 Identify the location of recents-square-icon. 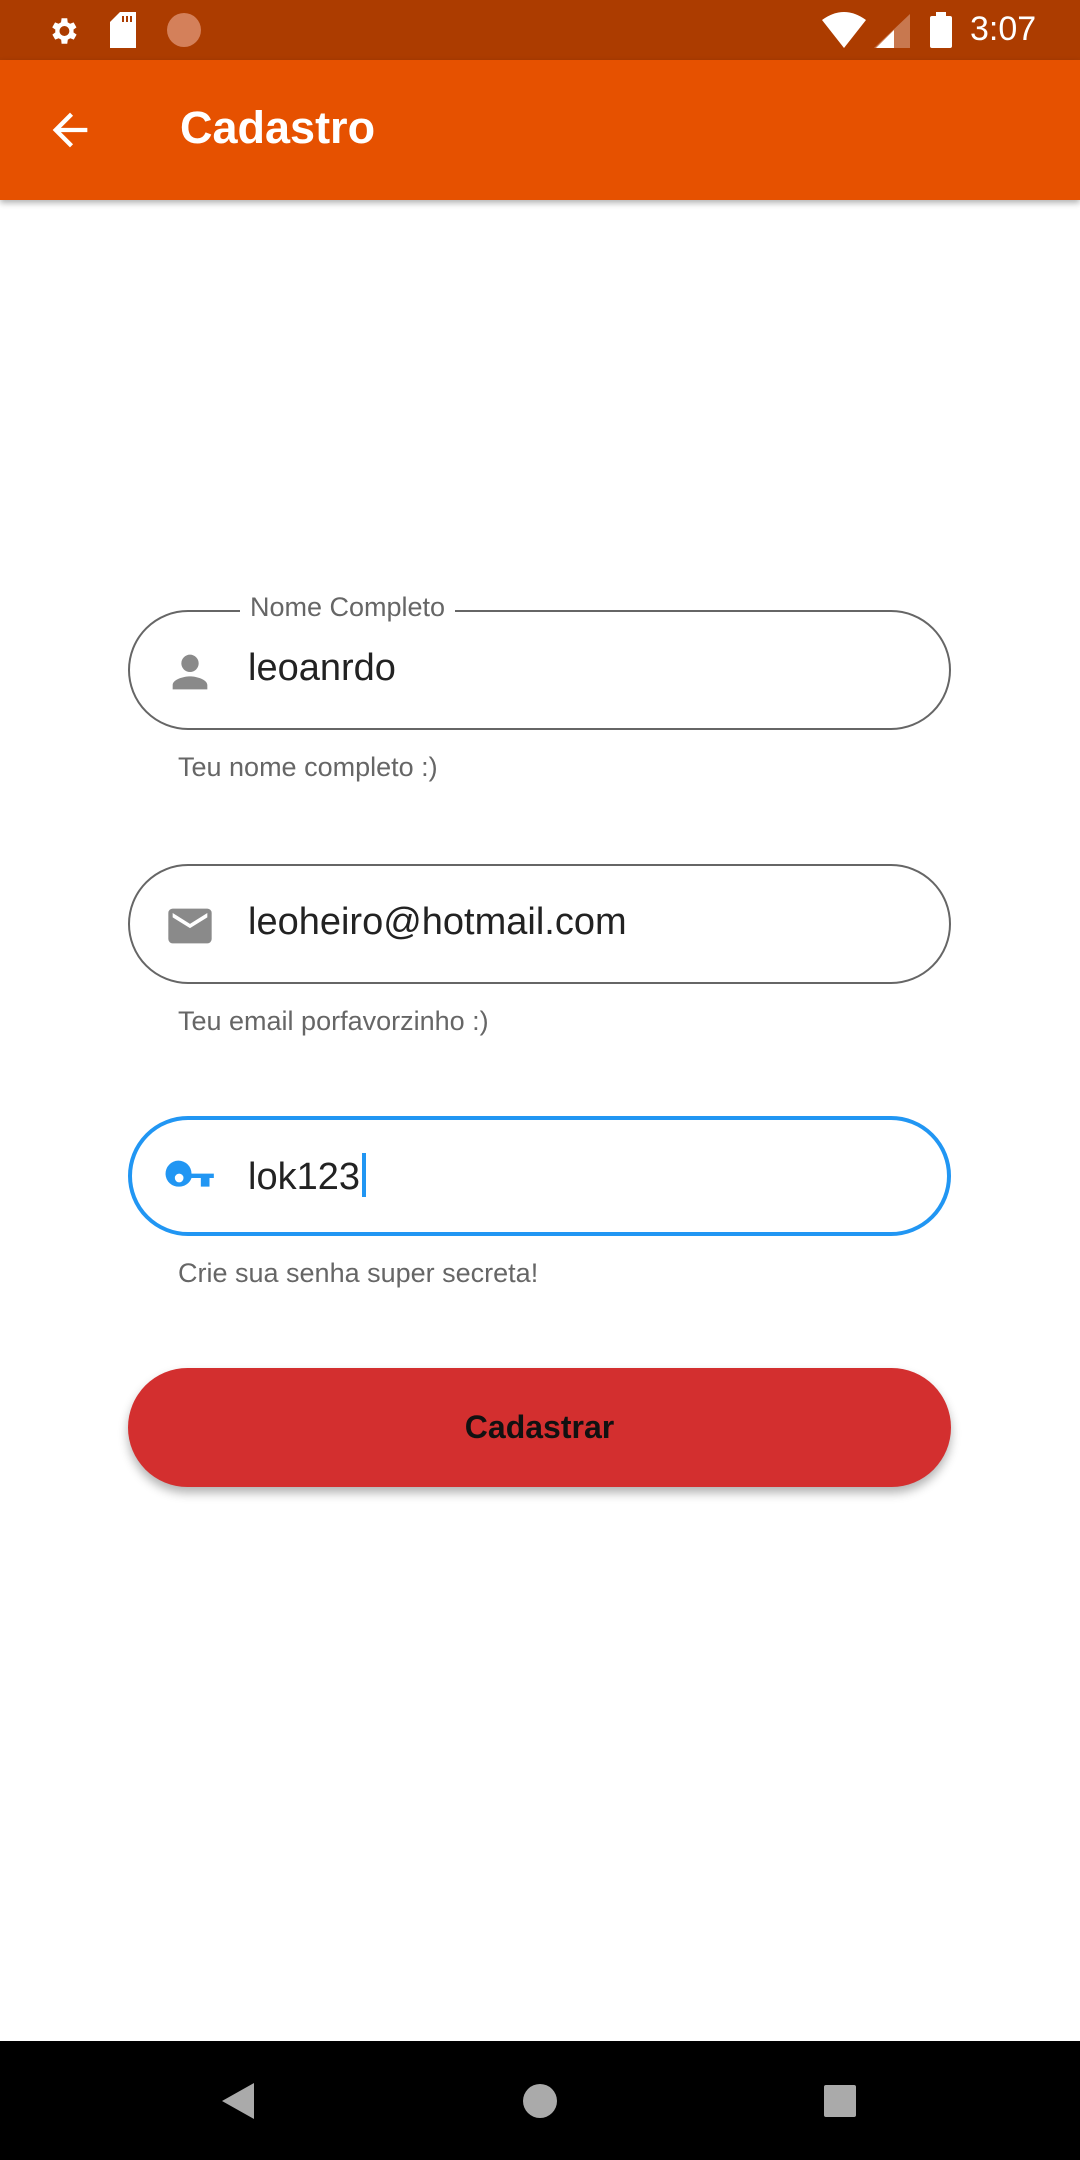
(840, 2101).